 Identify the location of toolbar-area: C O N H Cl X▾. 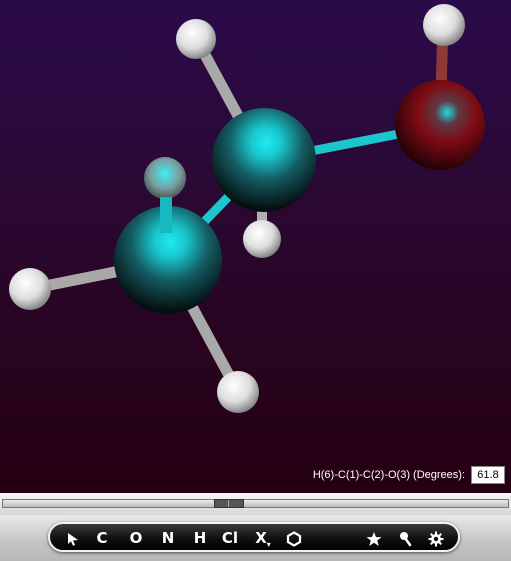
(255, 538).